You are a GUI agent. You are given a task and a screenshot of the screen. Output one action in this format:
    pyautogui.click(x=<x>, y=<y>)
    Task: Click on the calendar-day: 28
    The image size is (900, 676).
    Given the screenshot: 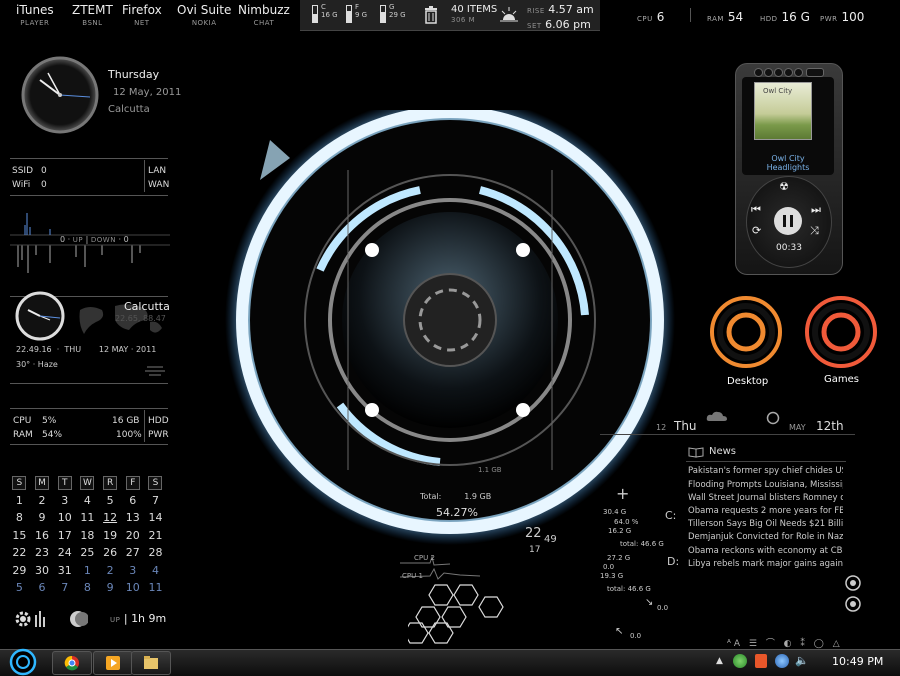 What is the action you would take?
    pyautogui.click(x=155, y=553)
    